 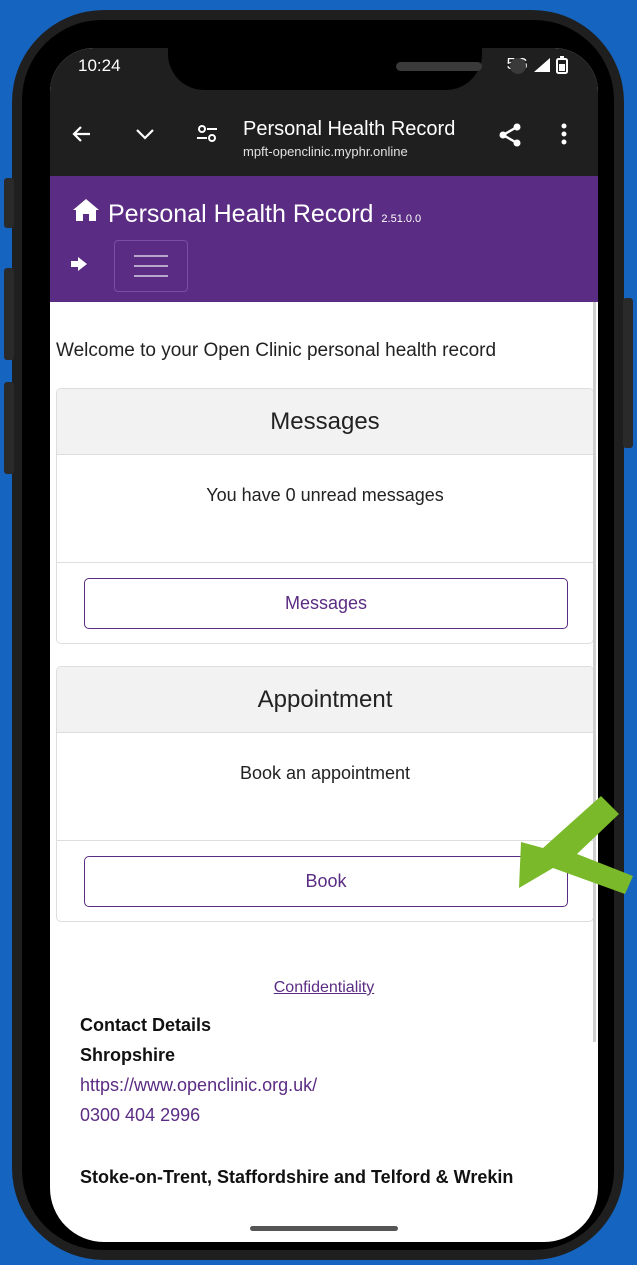 What do you see at coordinates (9, 203) in the screenshot?
I see `phone-action-button` at bounding box center [9, 203].